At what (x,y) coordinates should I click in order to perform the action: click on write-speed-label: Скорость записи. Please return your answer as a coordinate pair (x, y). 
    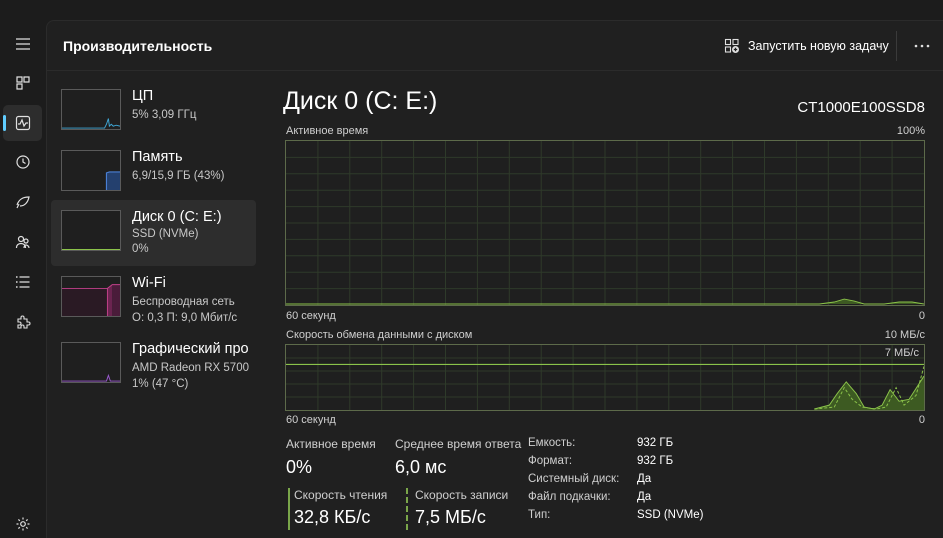
    Looking at the image, I should click on (462, 495).